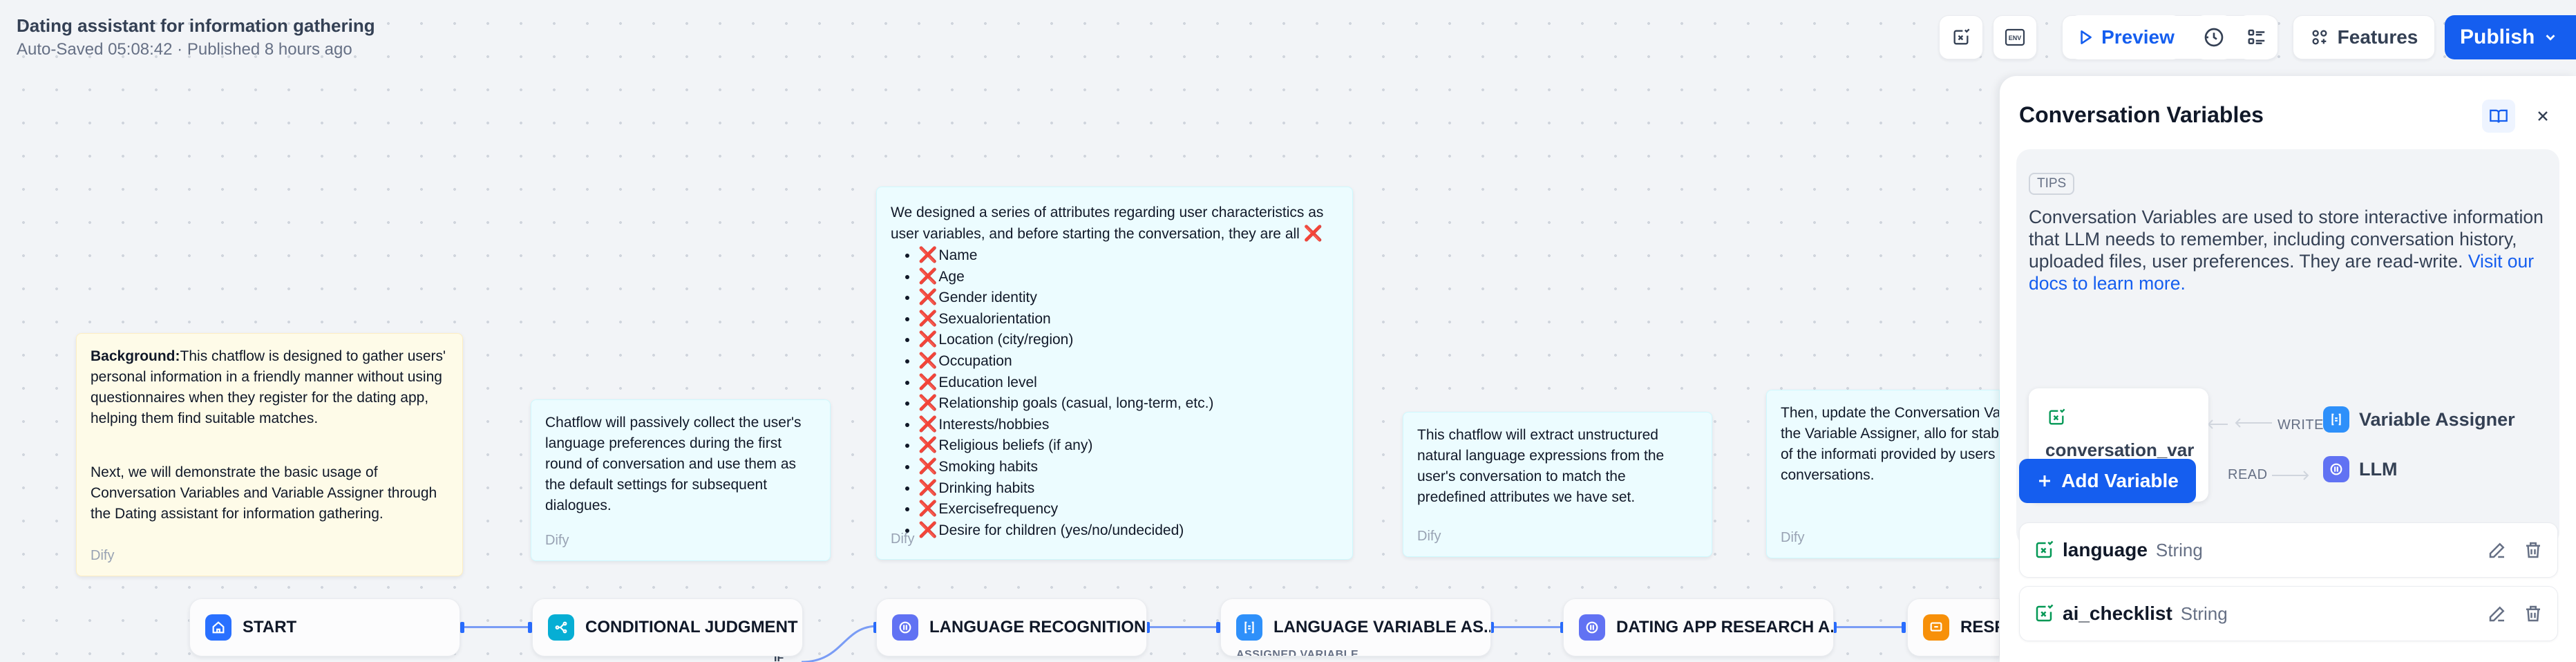  I want to click on publish-button: Publish, so click(2510, 37).